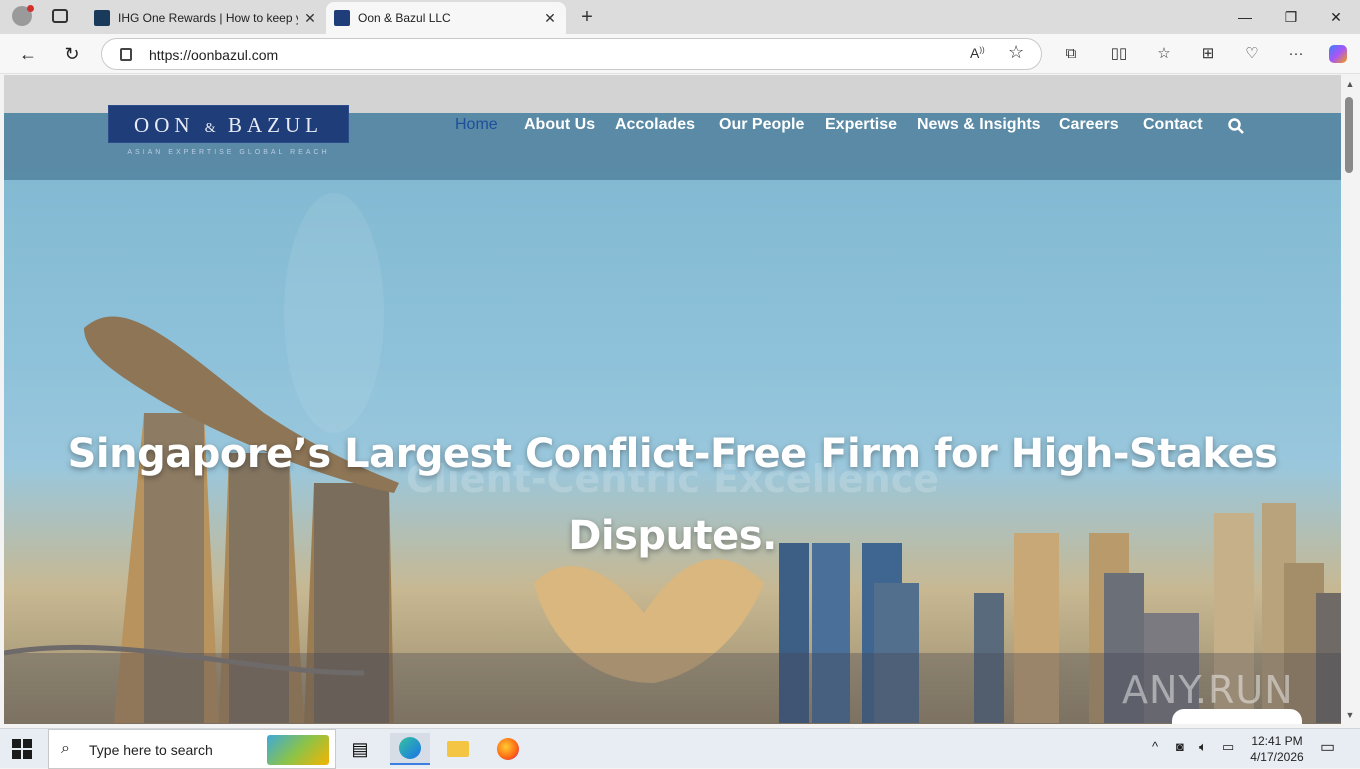 This screenshot has height=769, width=1360. What do you see at coordinates (1237, 716) in the screenshot?
I see `chat-widget-tab` at bounding box center [1237, 716].